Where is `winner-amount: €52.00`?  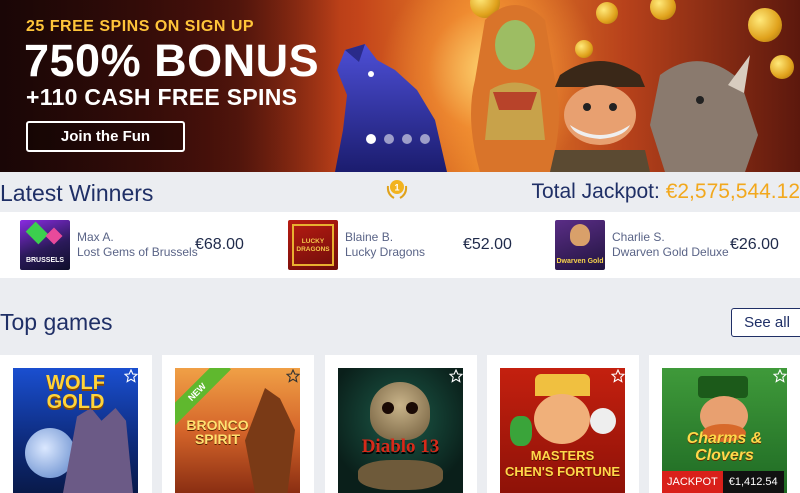
winner-amount: €52.00 is located at coordinates (487, 244).